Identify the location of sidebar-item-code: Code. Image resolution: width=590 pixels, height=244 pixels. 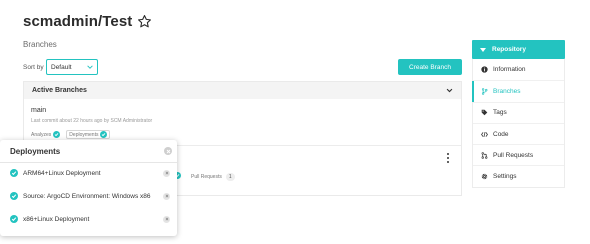
(518, 133).